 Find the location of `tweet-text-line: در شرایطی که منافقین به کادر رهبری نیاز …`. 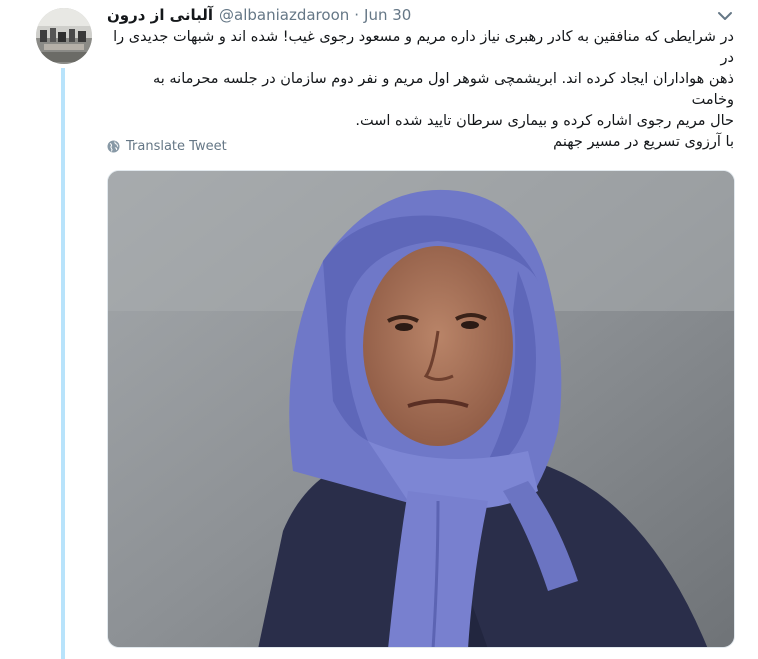

tweet-text-line: در شرایطی که منافقین به کادر رهبری نیاز … is located at coordinates (423, 47).